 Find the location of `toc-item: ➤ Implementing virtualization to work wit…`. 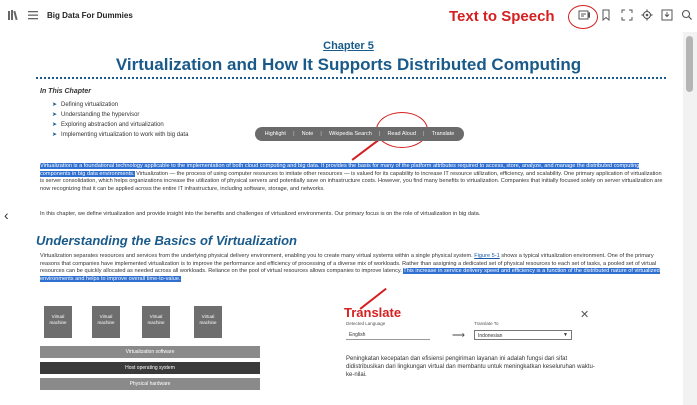

toc-item: ➤ Implementing virtualization to work wit… is located at coordinates (120, 135).